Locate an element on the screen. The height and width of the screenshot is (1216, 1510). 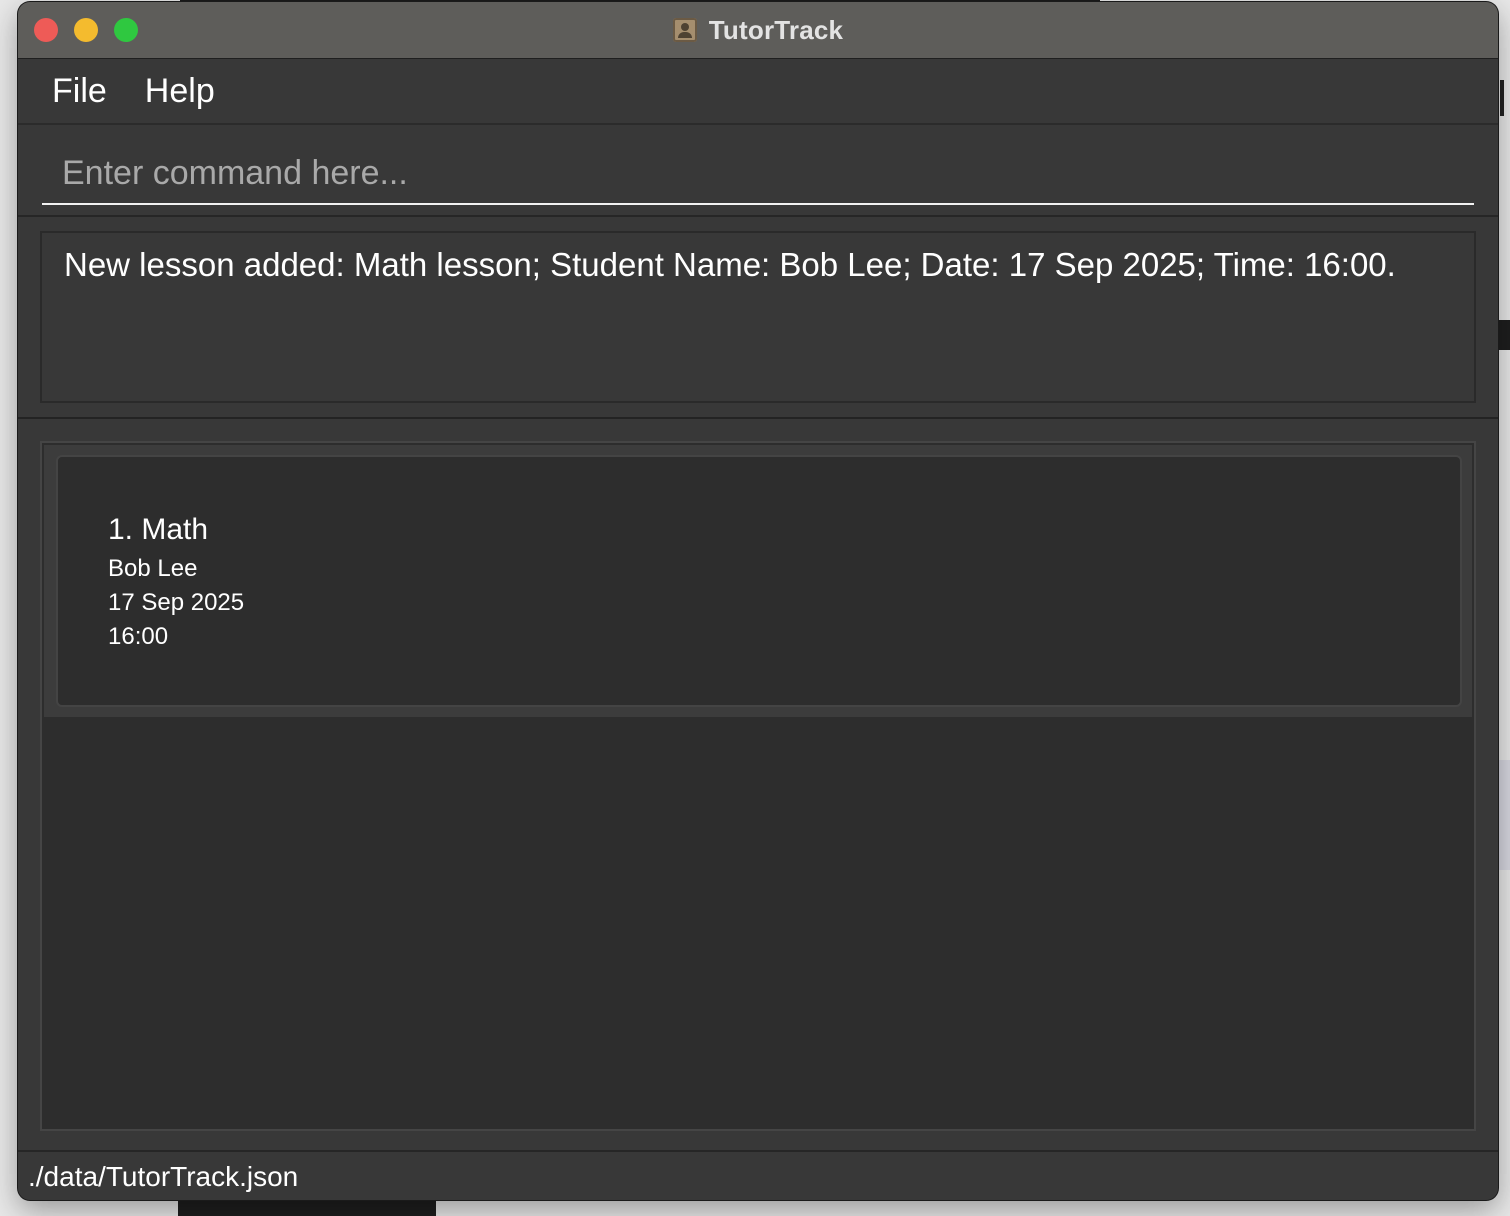
lesson-title: 1. Math is located at coordinates (158, 529).